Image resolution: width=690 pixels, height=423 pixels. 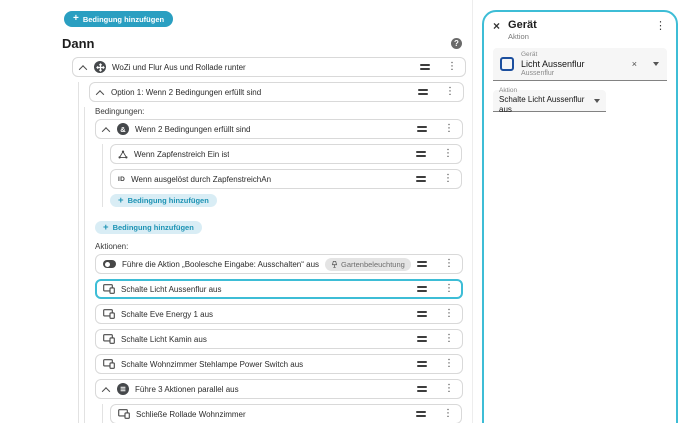 I want to click on add-condition-button-inner: + Bedingung hinzufügen, so click(x=163, y=200).